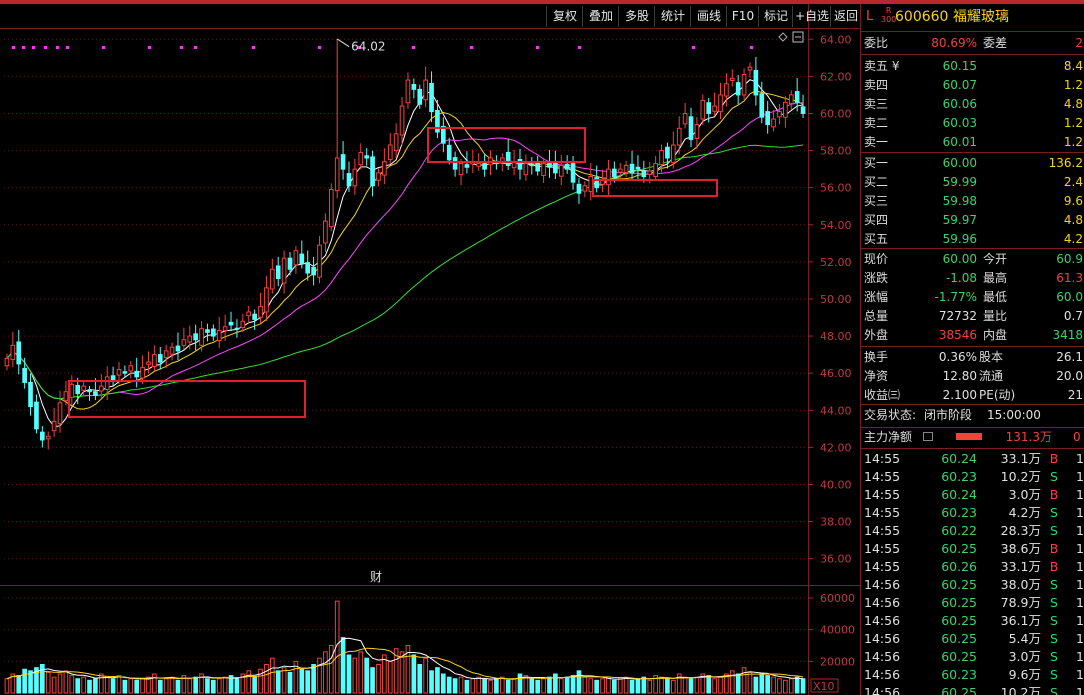  Describe the element at coordinates (636, 16) in the screenshot. I see `toolbar-button-2: 多股` at that location.